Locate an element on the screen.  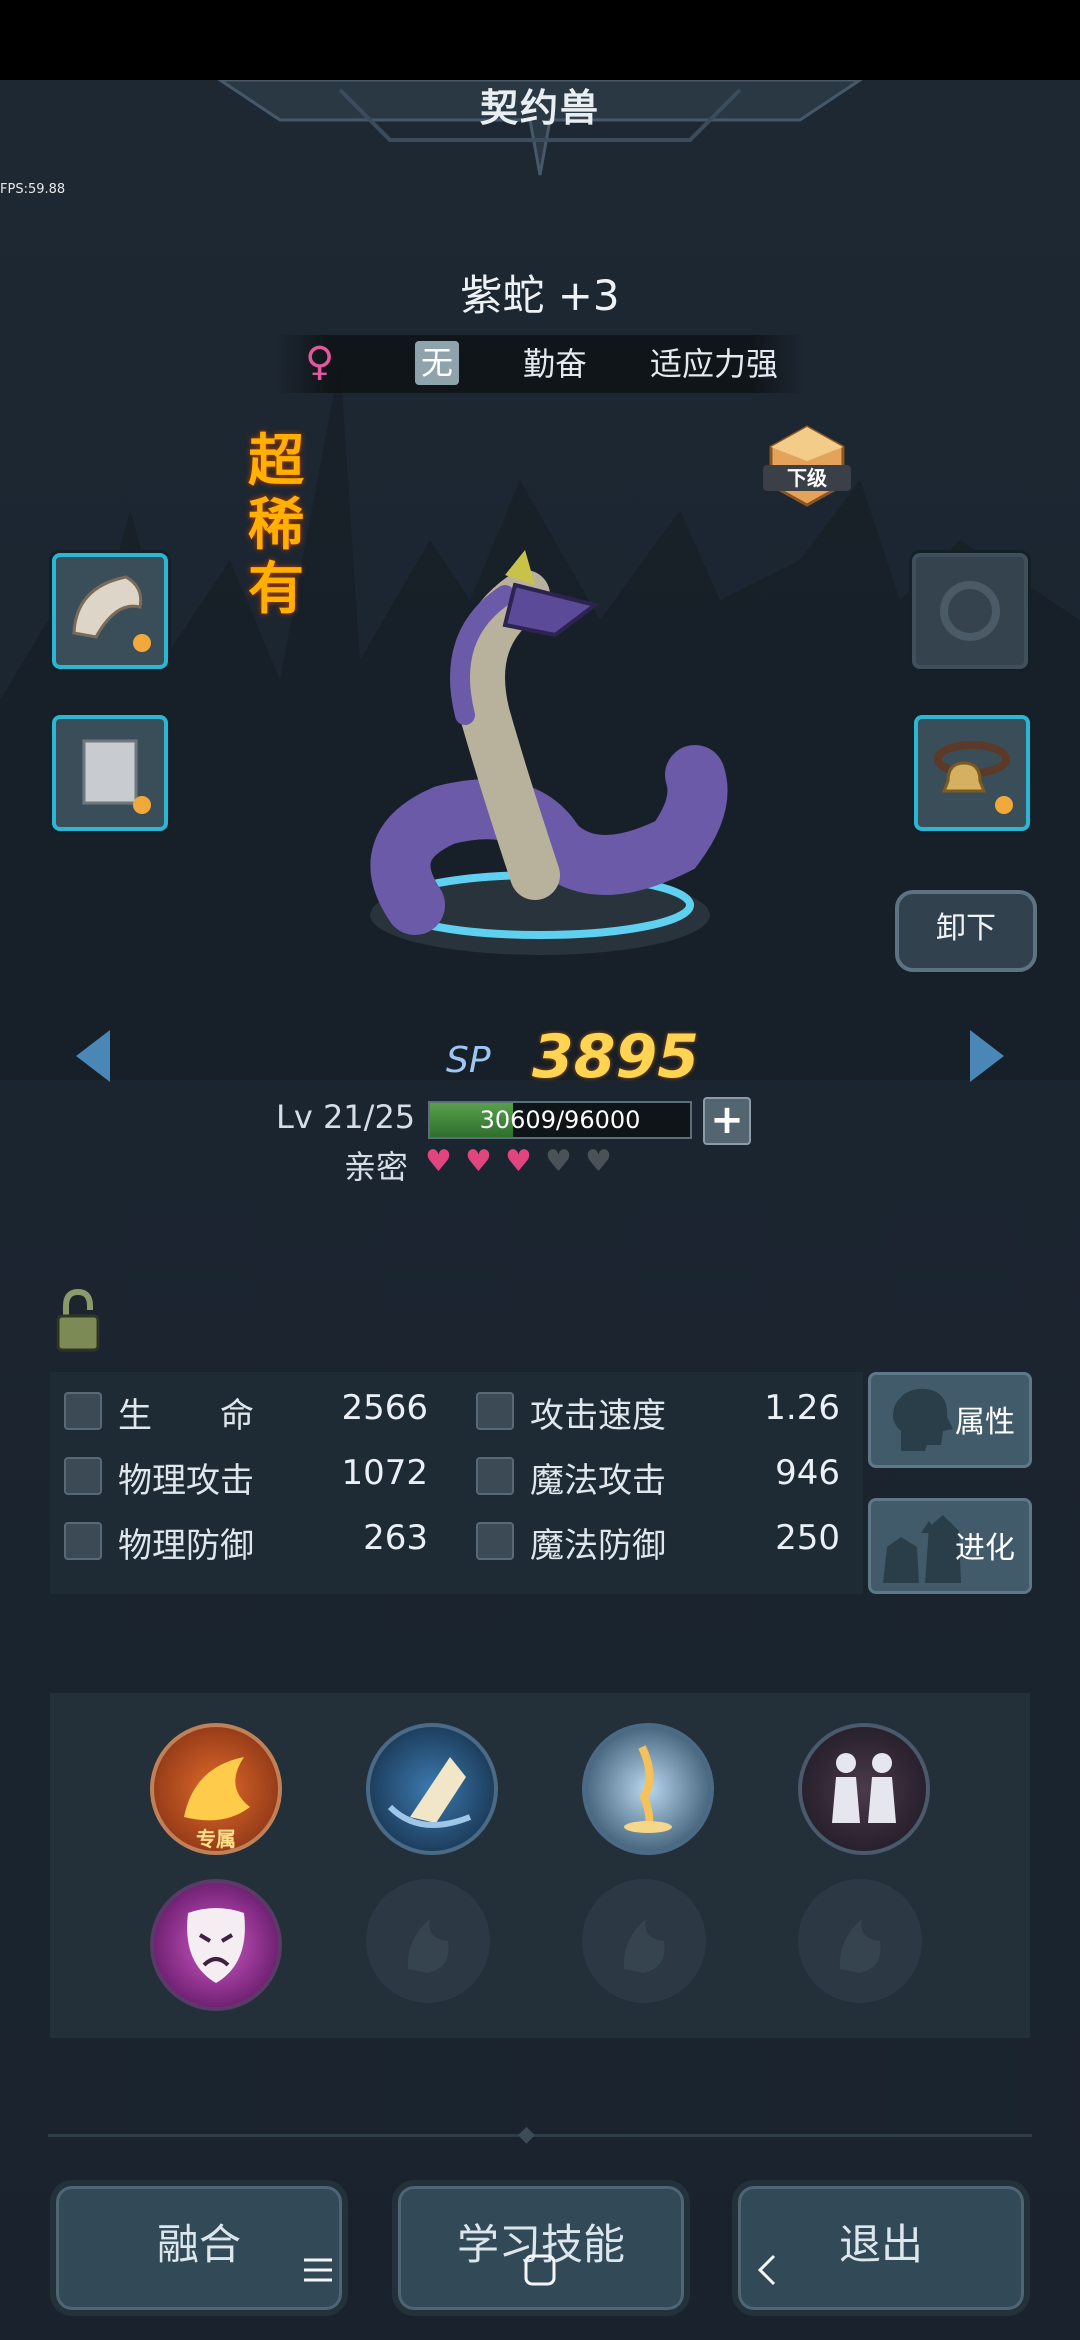
lock-icon is located at coordinates (78, 1321).